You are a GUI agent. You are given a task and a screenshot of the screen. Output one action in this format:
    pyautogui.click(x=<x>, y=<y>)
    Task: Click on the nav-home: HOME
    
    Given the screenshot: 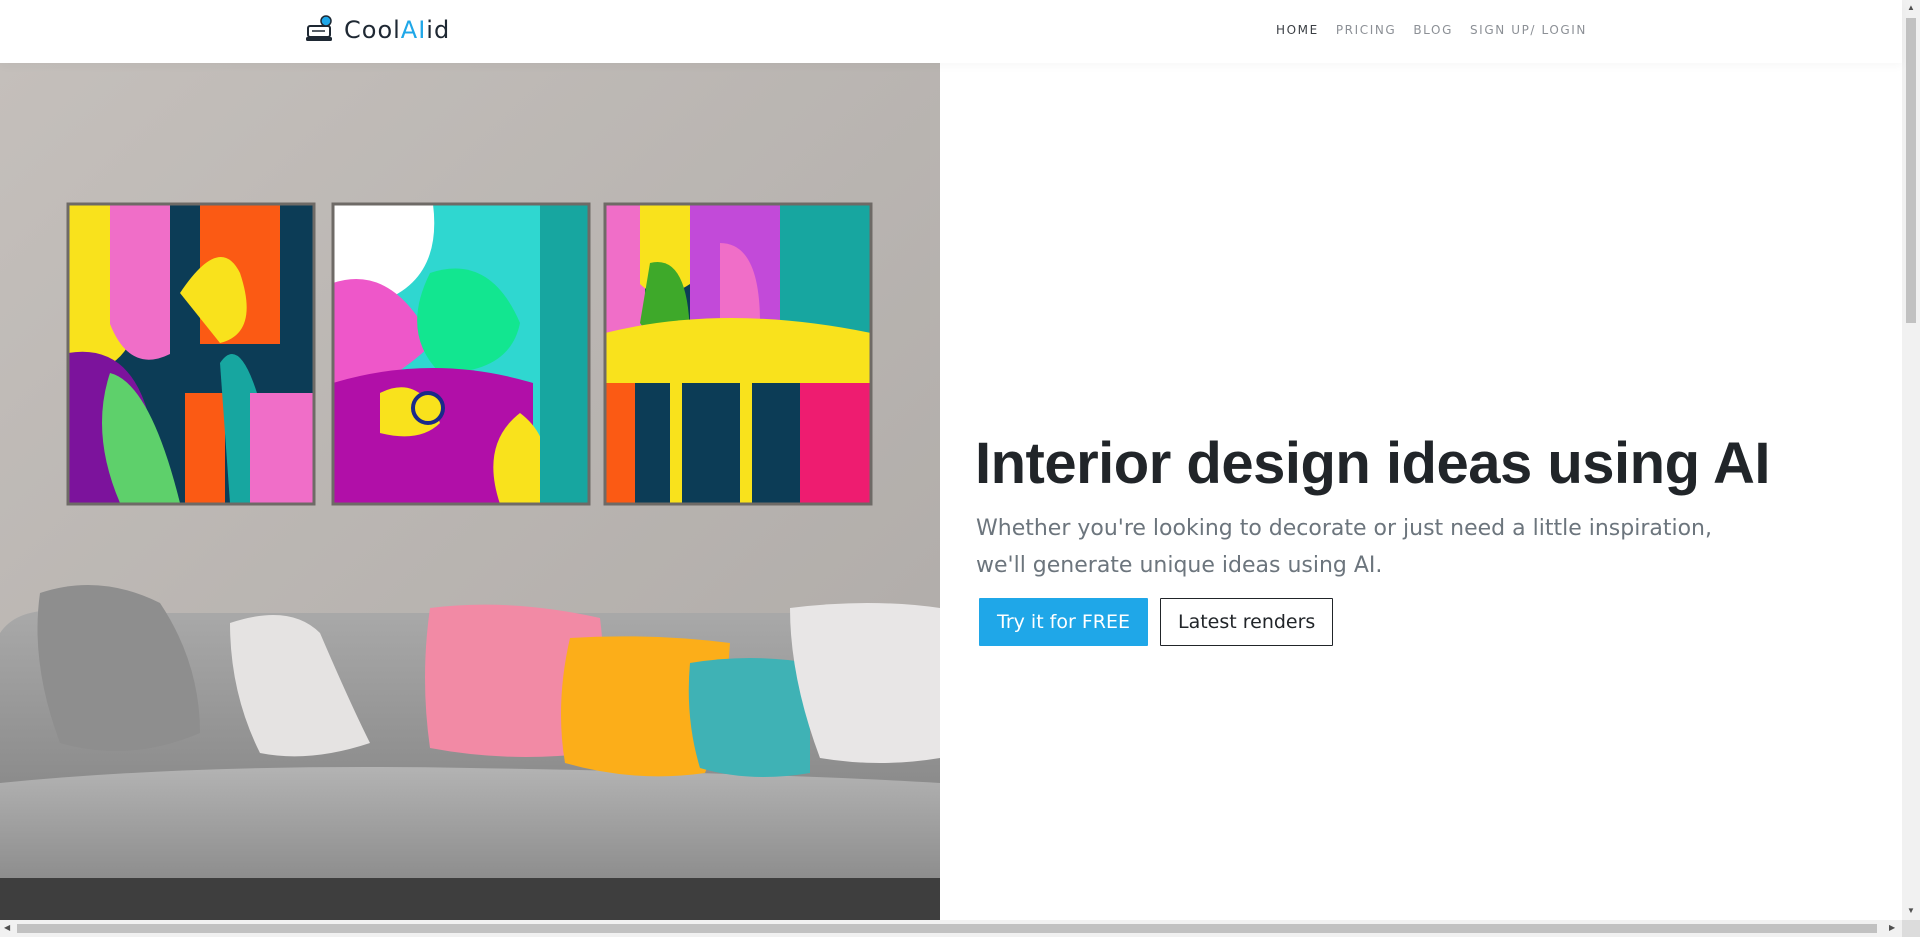 What is the action you would take?
    pyautogui.click(x=1297, y=30)
    